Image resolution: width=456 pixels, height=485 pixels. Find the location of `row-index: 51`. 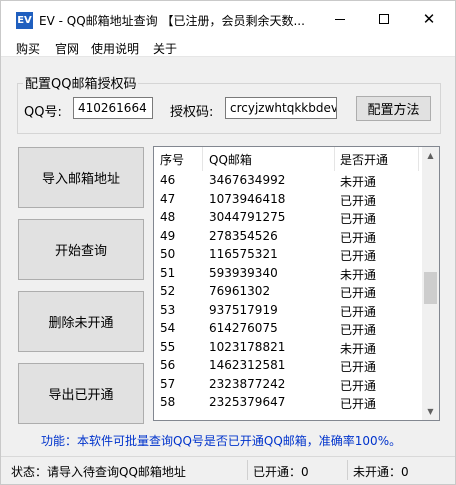

row-index: 51 is located at coordinates (168, 272).